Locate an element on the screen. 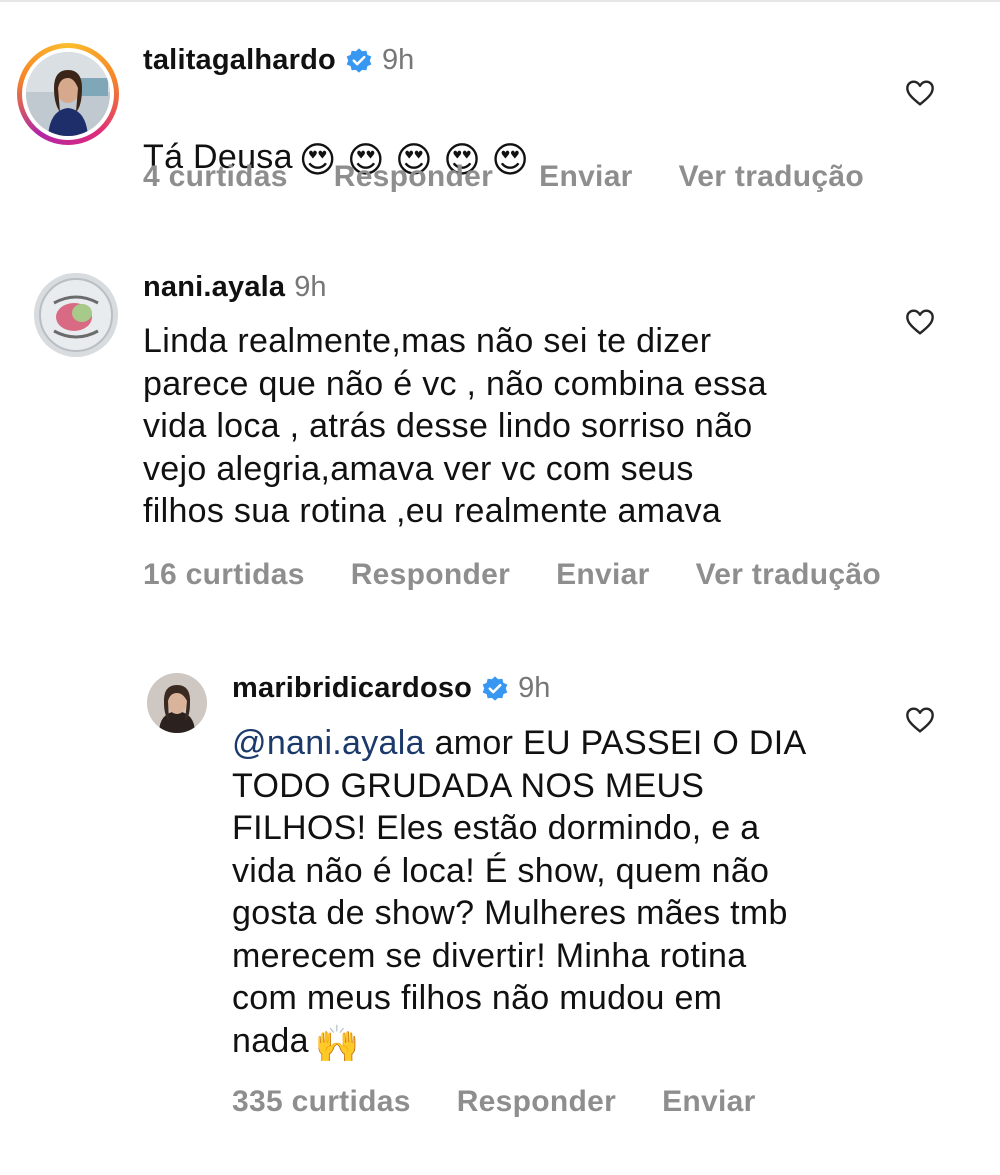 This screenshot has width=1000, height=1175. emoji-raising-hands: 🙌 is located at coordinates (337, 1043).